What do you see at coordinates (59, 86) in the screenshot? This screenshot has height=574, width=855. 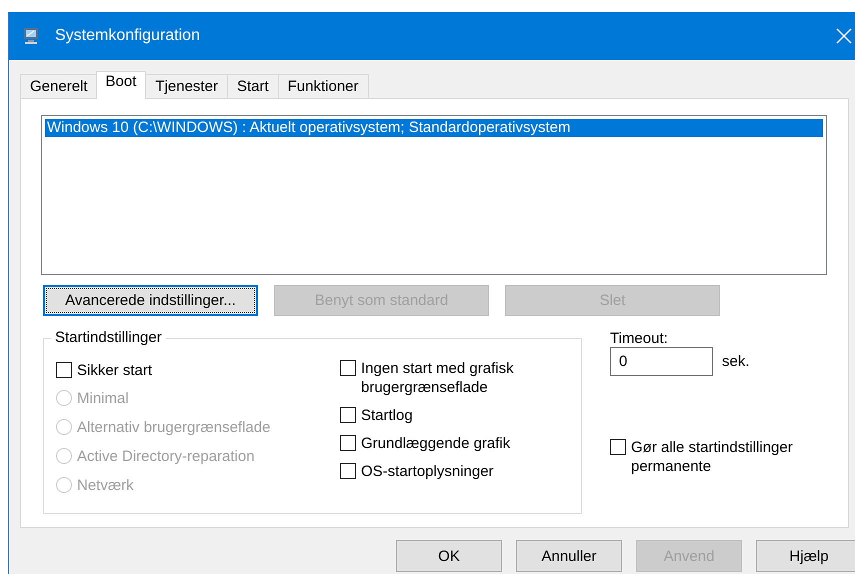 I see `tab: Generelt` at bounding box center [59, 86].